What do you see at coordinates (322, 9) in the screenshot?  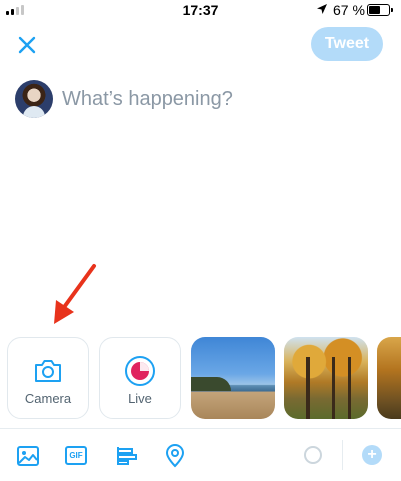 I see `location-services-icon` at bounding box center [322, 9].